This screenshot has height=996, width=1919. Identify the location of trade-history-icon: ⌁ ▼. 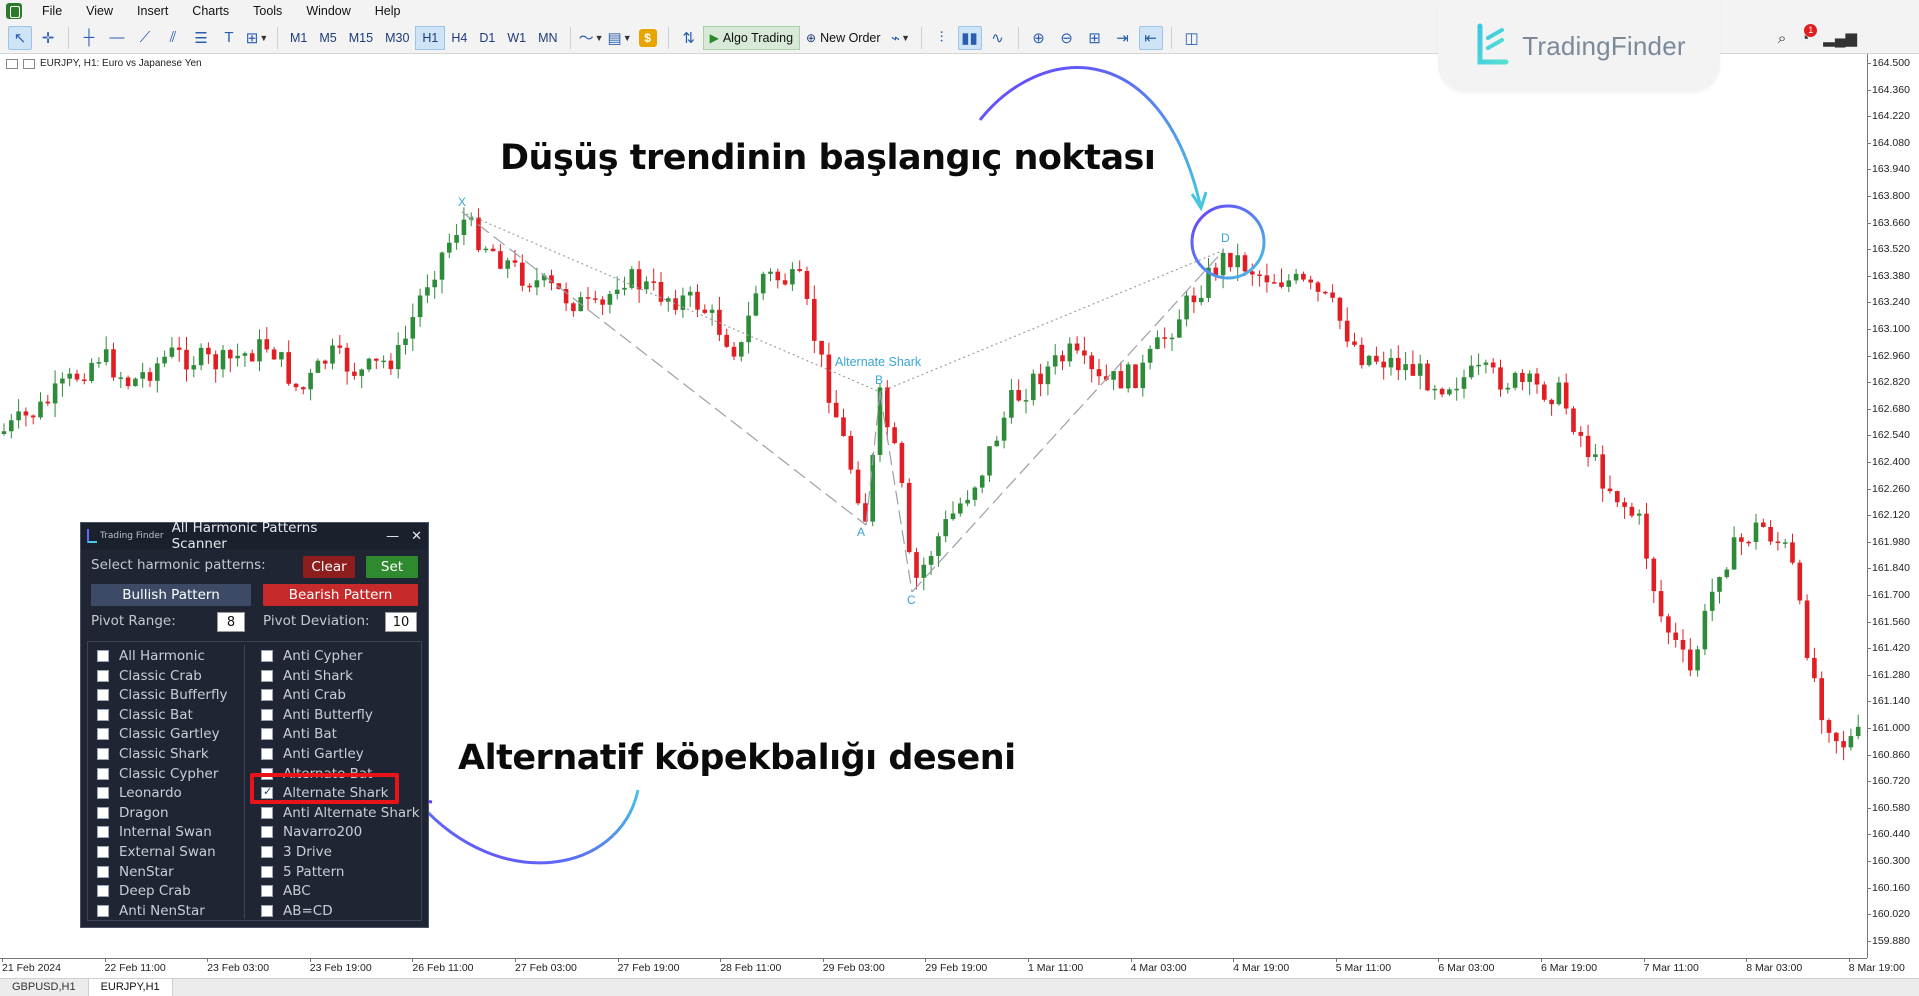
(901, 38).